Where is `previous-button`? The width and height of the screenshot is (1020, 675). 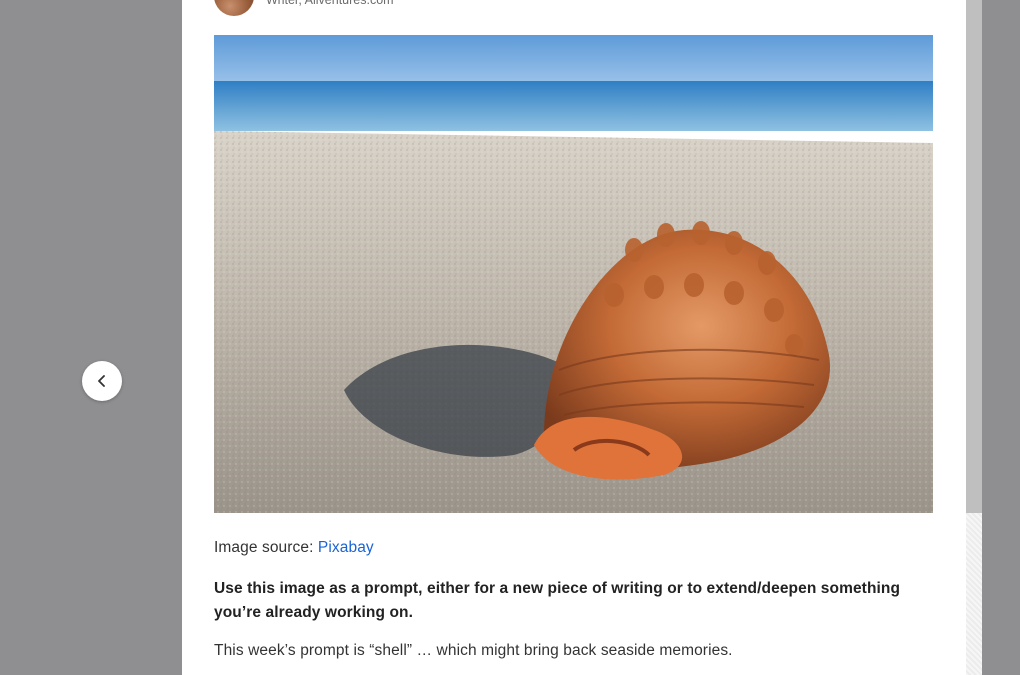 previous-button is located at coordinates (102, 381).